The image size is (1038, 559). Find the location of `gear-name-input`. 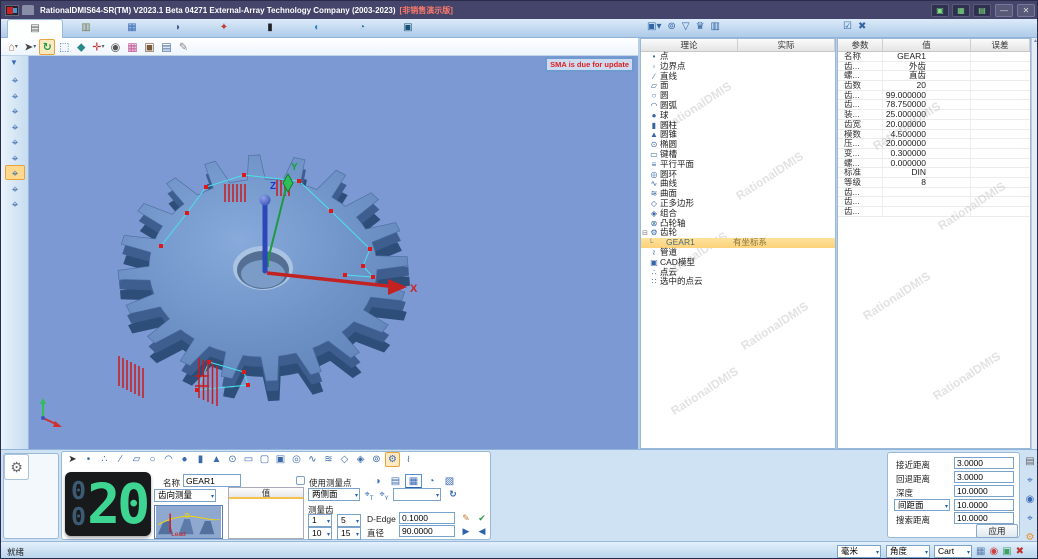

gear-name-input is located at coordinates (212, 480).